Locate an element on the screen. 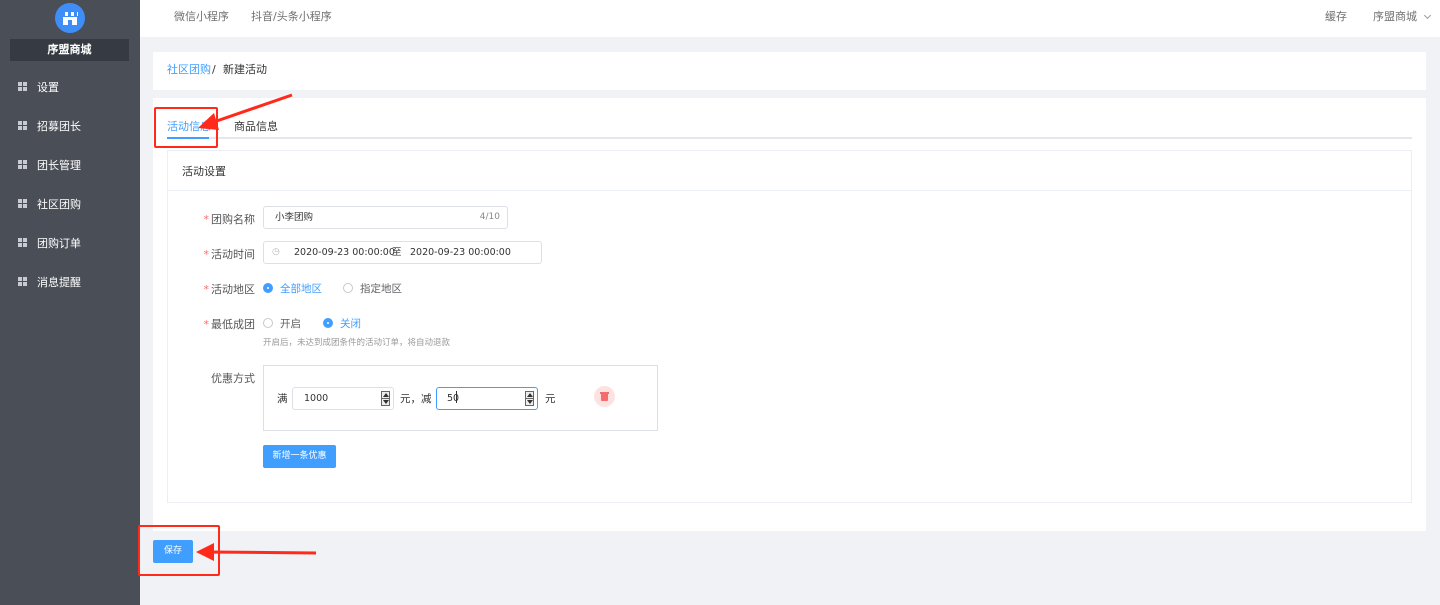  breadcrumb: 社区团购 / 新建活动 is located at coordinates (789, 71).